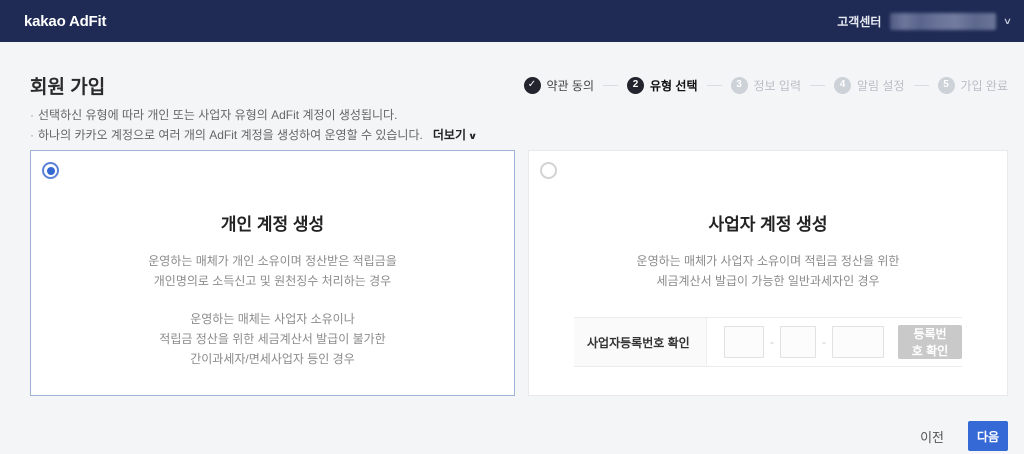 Image resolution: width=1024 pixels, height=454 pixels. Describe the element at coordinates (881, 85) in the screenshot. I see `step-label: 알림 설정` at that location.